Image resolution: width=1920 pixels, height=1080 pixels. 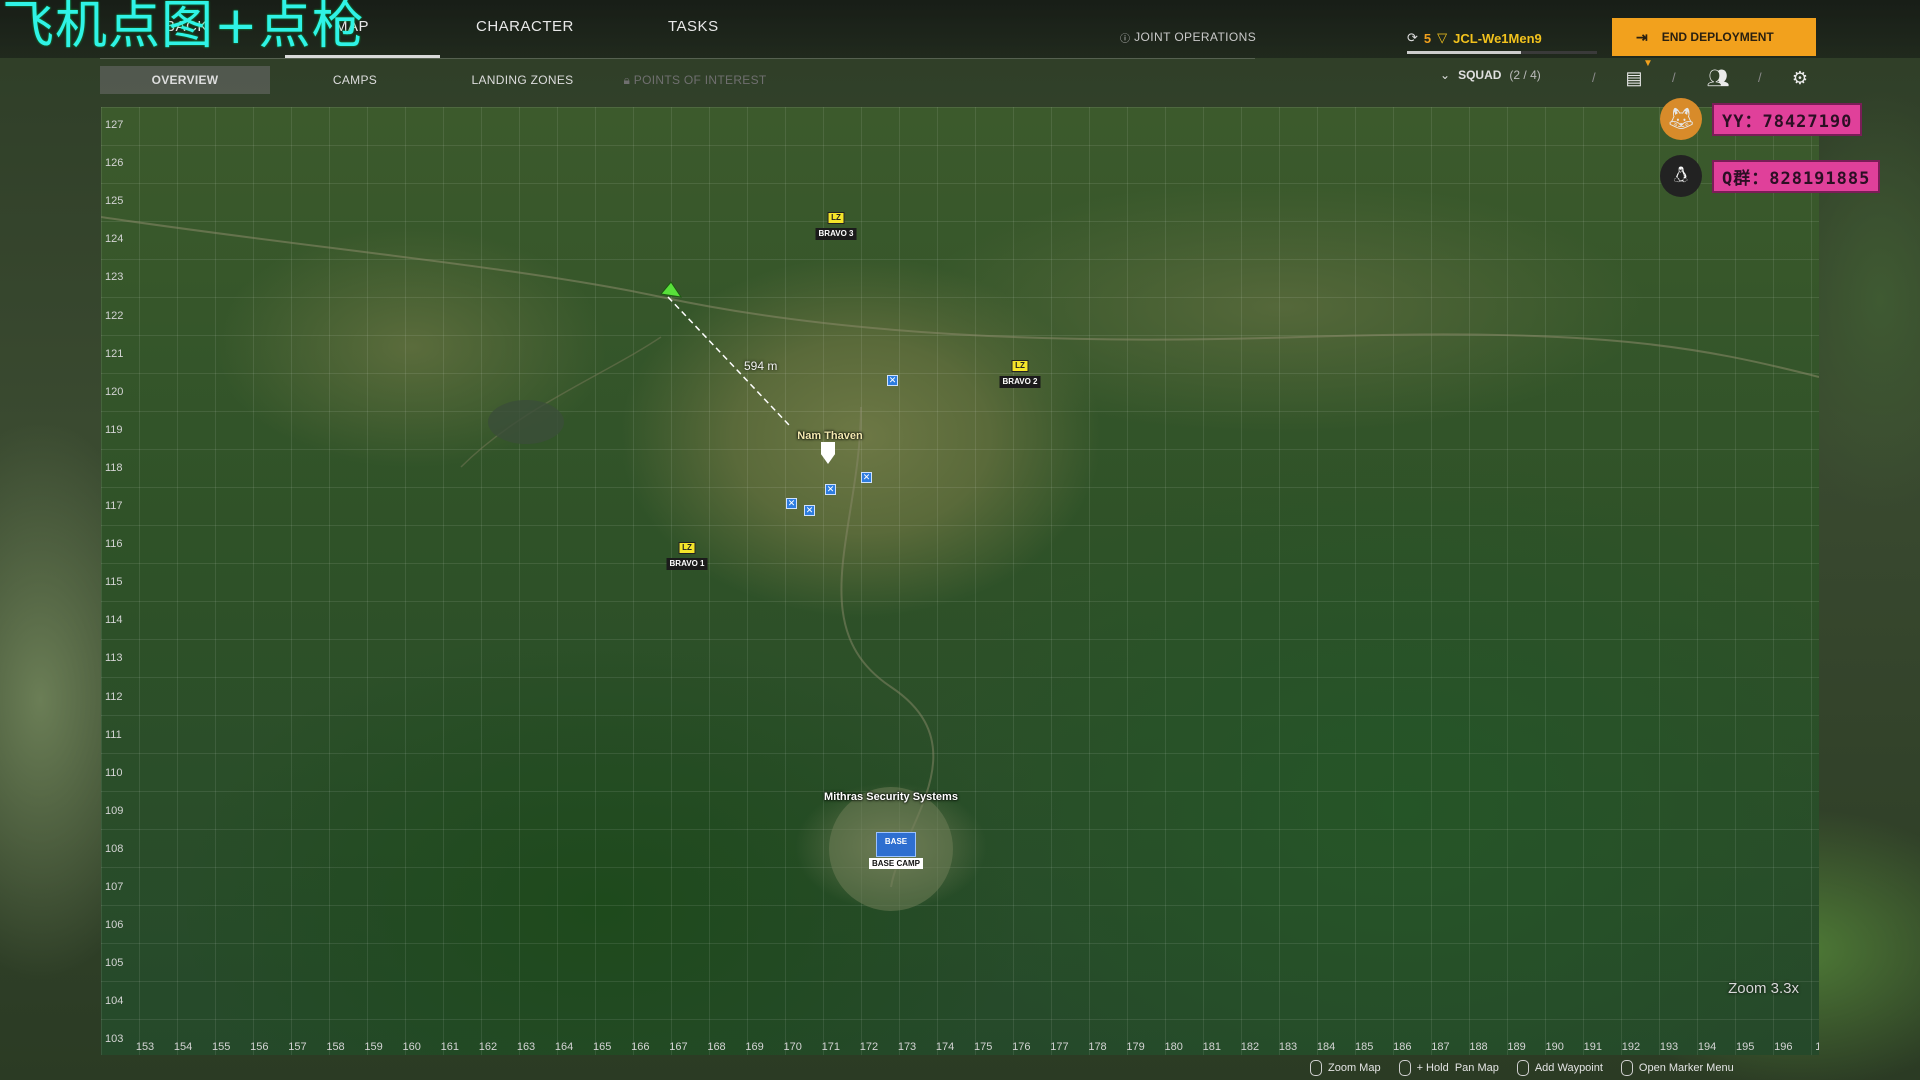 I want to click on x-axis-label: 153, so click(x=145, y=1047).